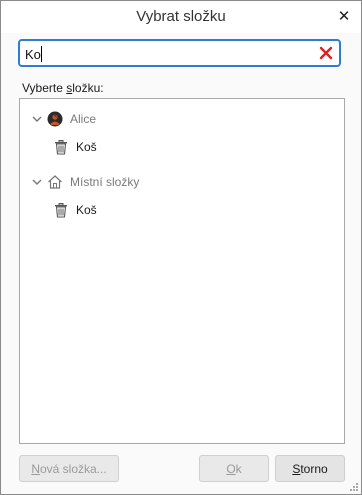 The image size is (362, 495). I want to click on tree-item-account-local-folders: Místní složky, so click(182, 182).